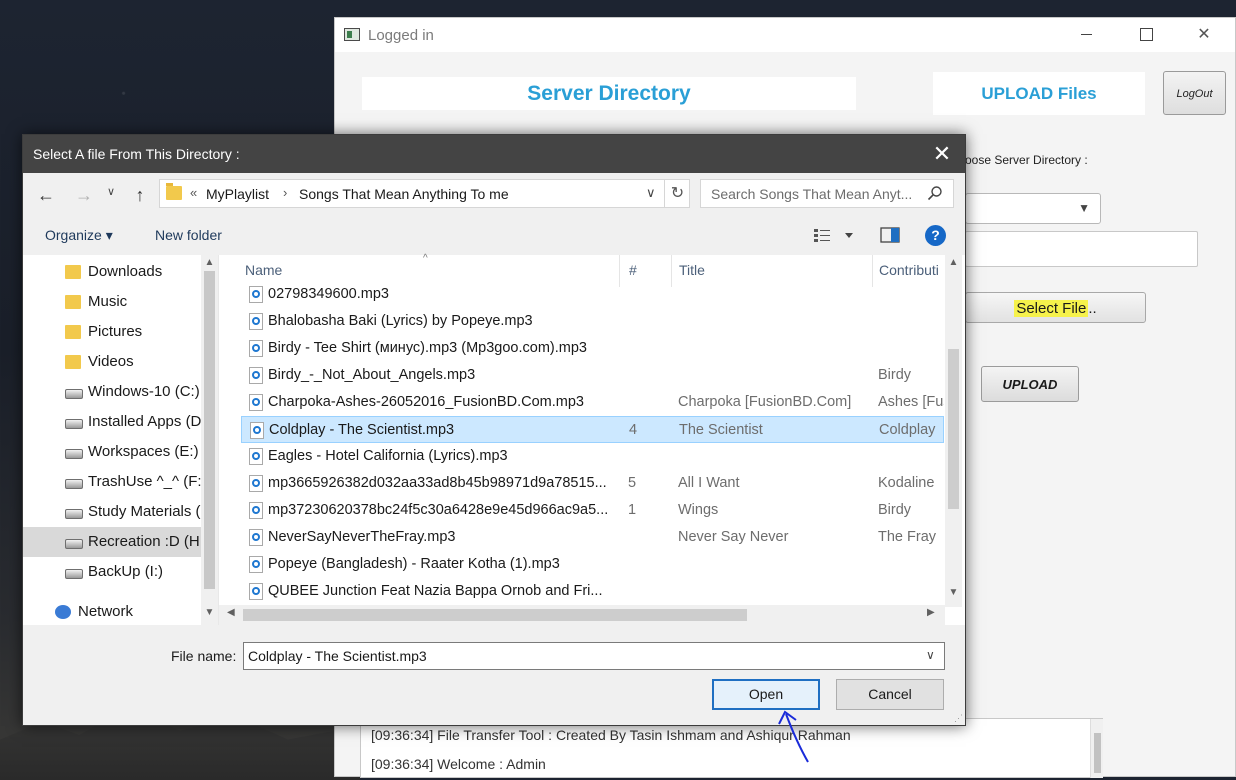 This screenshot has width=1236, height=780. I want to click on scroll-right-icon: ▶, so click(931, 612).